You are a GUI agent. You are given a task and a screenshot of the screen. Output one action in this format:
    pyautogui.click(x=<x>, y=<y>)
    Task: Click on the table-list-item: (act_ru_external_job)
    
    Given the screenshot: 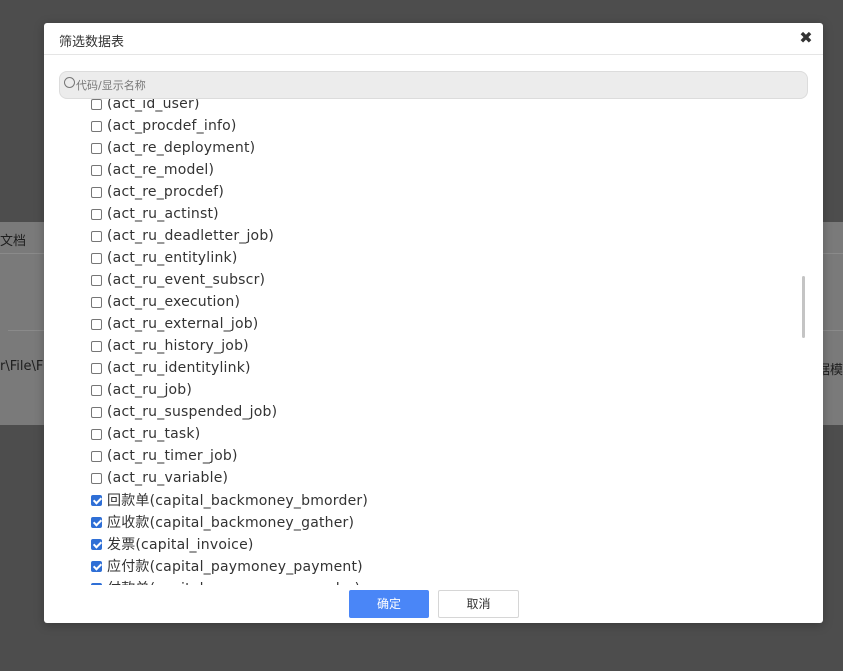 What is the action you would take?
    pyautogui.click(x=229, y=324)
    